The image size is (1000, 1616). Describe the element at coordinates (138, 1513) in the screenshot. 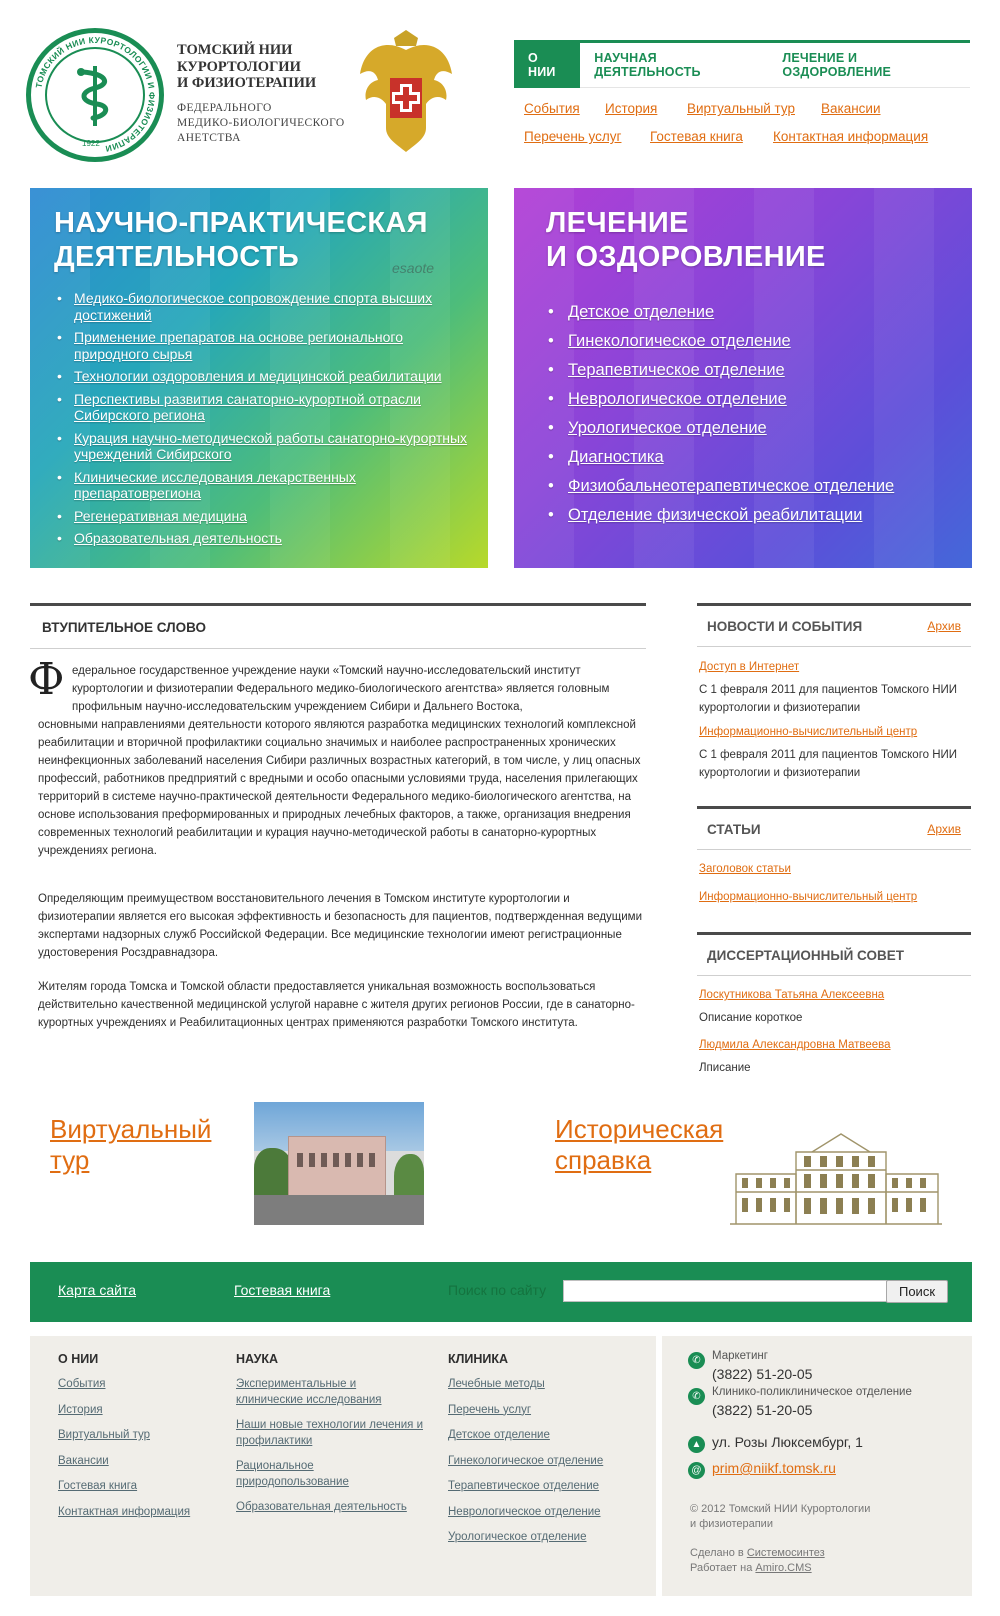

I see `footer-link: Контактная информация` at that location.